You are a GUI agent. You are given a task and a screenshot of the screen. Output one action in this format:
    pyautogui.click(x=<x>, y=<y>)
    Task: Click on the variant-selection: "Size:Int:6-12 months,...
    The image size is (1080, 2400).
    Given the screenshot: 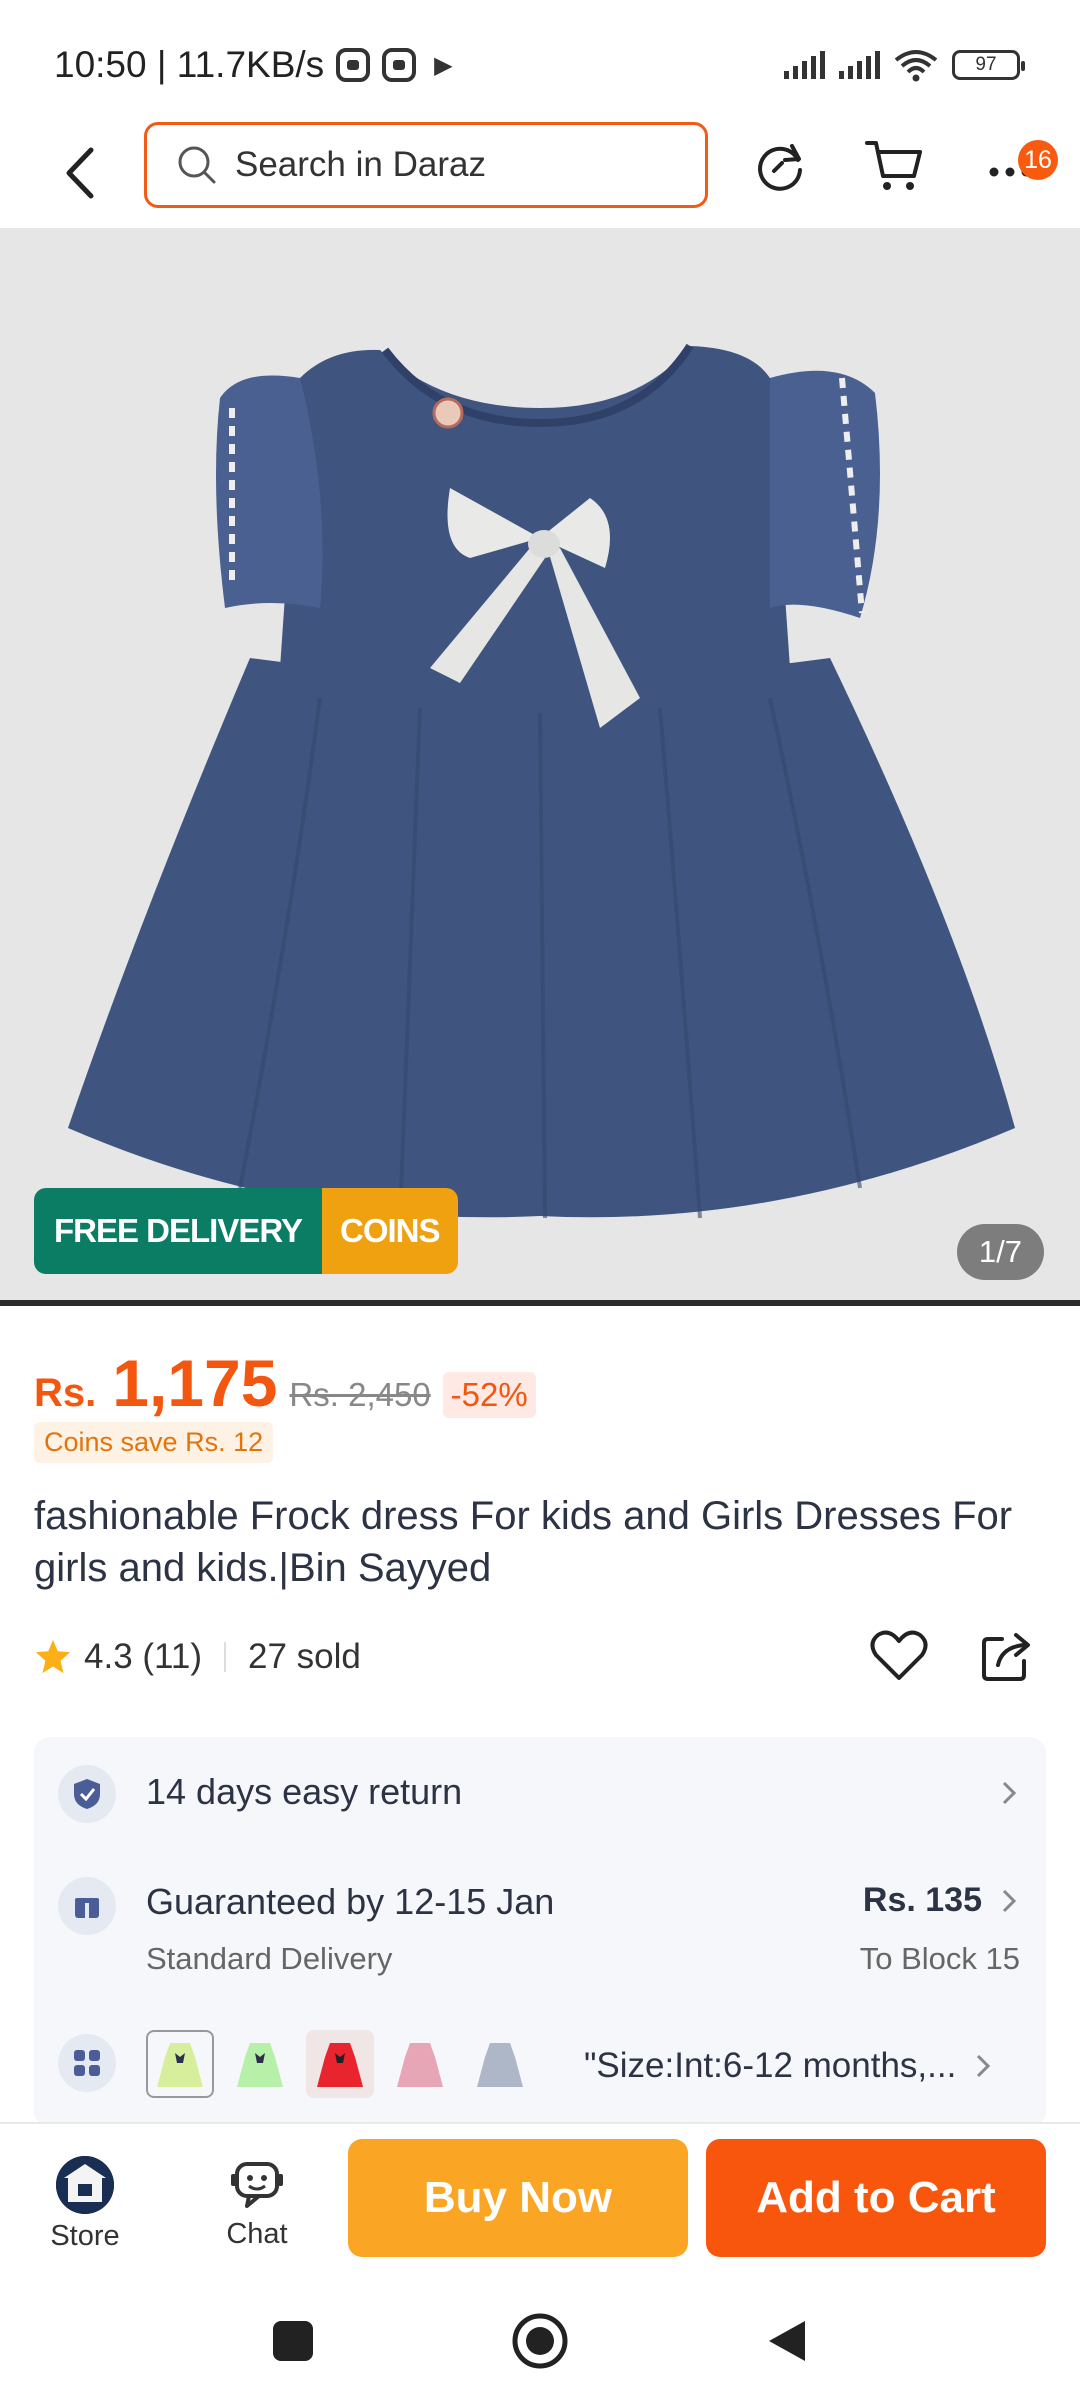 What is the action you would take?
    pyautogui.click(x=789, y=2066)
    